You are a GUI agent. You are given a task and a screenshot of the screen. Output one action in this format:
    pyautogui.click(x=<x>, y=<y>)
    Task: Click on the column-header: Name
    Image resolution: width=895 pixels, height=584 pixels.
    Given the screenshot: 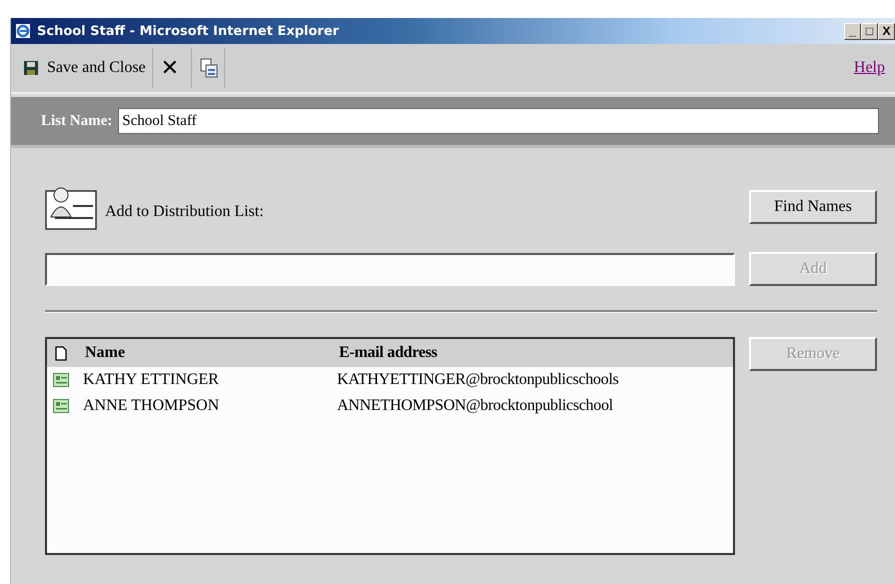 What is the action you would take?
    pyautogui.click(x=105, y=353)
    